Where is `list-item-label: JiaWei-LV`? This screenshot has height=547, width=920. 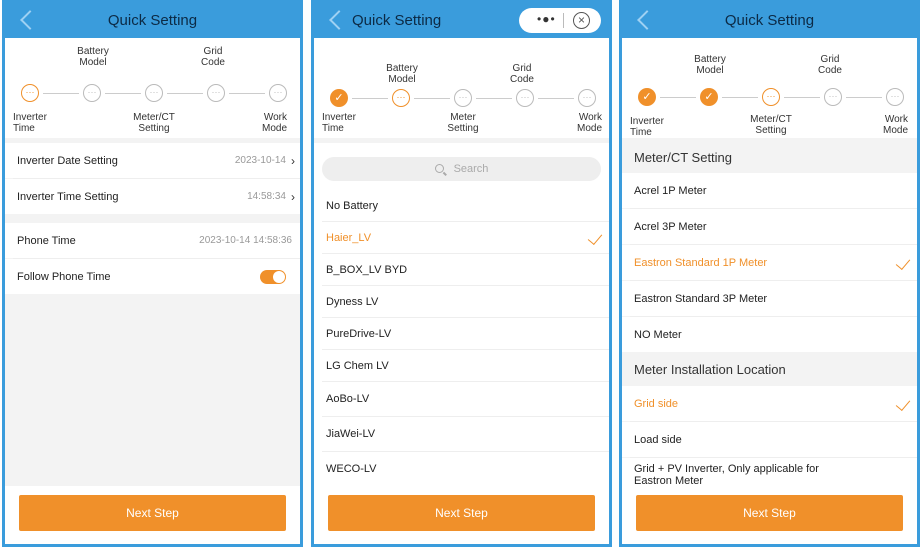 list-item-label: JiaWei-LV is located at coordinates (351, 434).